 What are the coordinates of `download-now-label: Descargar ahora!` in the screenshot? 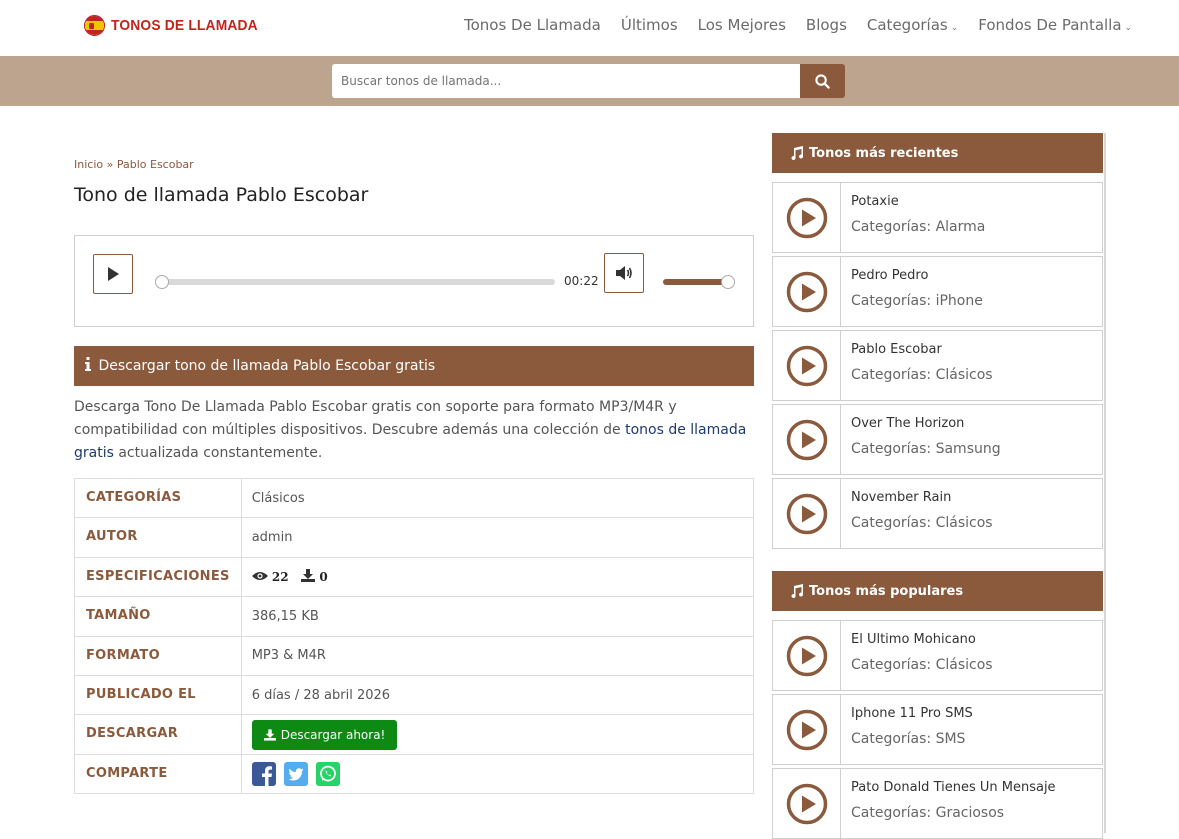 It's located at (333, 734).